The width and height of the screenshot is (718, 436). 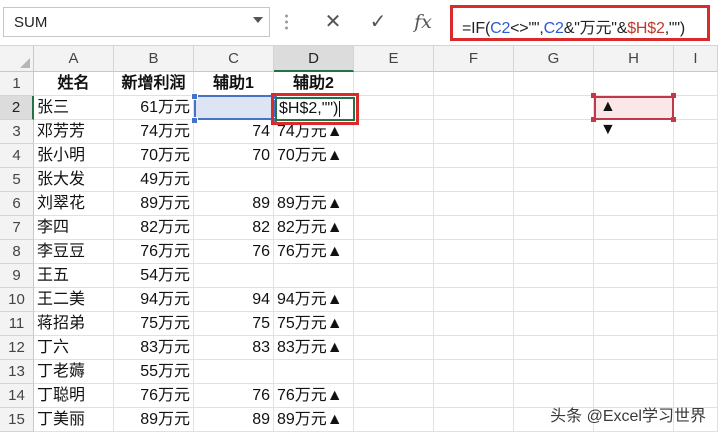 I want to click on cell-c13, so click(x=234, y=372).